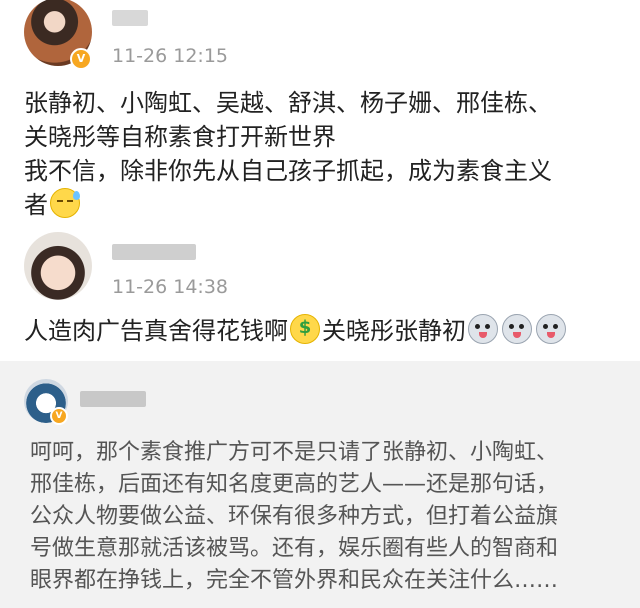 The image size is (640, 608). What do you see at coordinates (394, 331) in the screenshot?
I see `comment-text-part: 关晓彤张静初` at bounding box center [394, 331].